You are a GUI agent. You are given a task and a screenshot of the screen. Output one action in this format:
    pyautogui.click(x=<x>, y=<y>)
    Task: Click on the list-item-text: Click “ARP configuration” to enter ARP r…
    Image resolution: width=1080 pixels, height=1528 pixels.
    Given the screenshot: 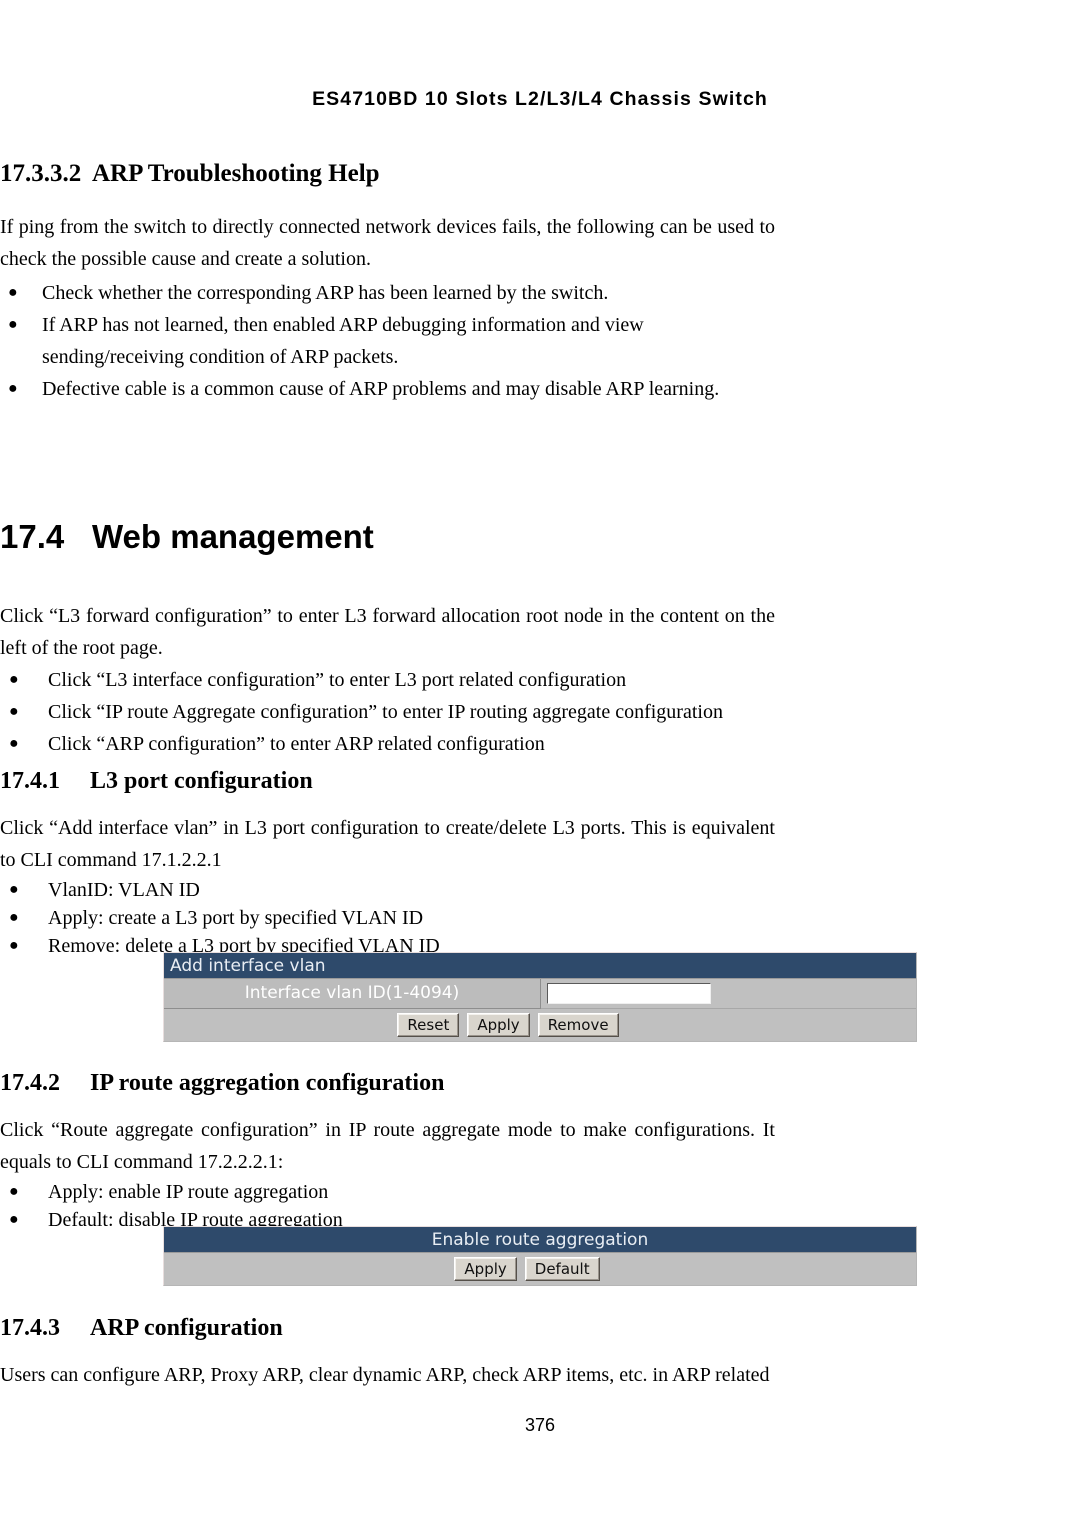 What is the action you would take?
    pyautogui.click(x=296, y=743)
    